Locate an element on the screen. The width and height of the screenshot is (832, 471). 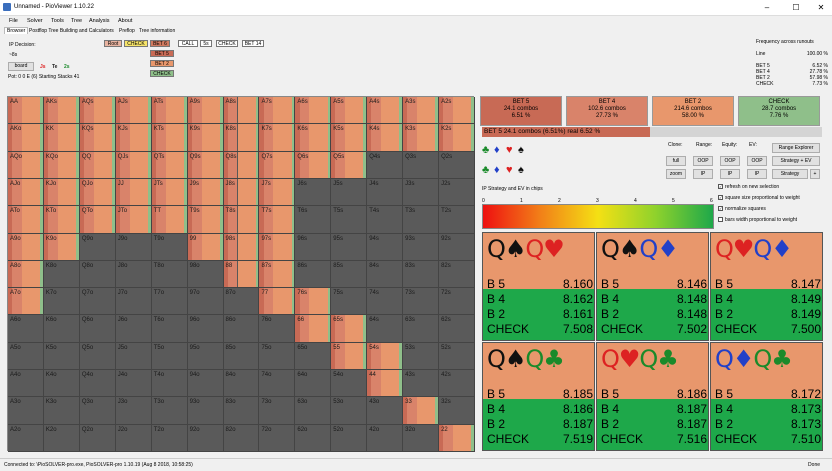
hand-cell: 55 is located at coordinates (349, 356).